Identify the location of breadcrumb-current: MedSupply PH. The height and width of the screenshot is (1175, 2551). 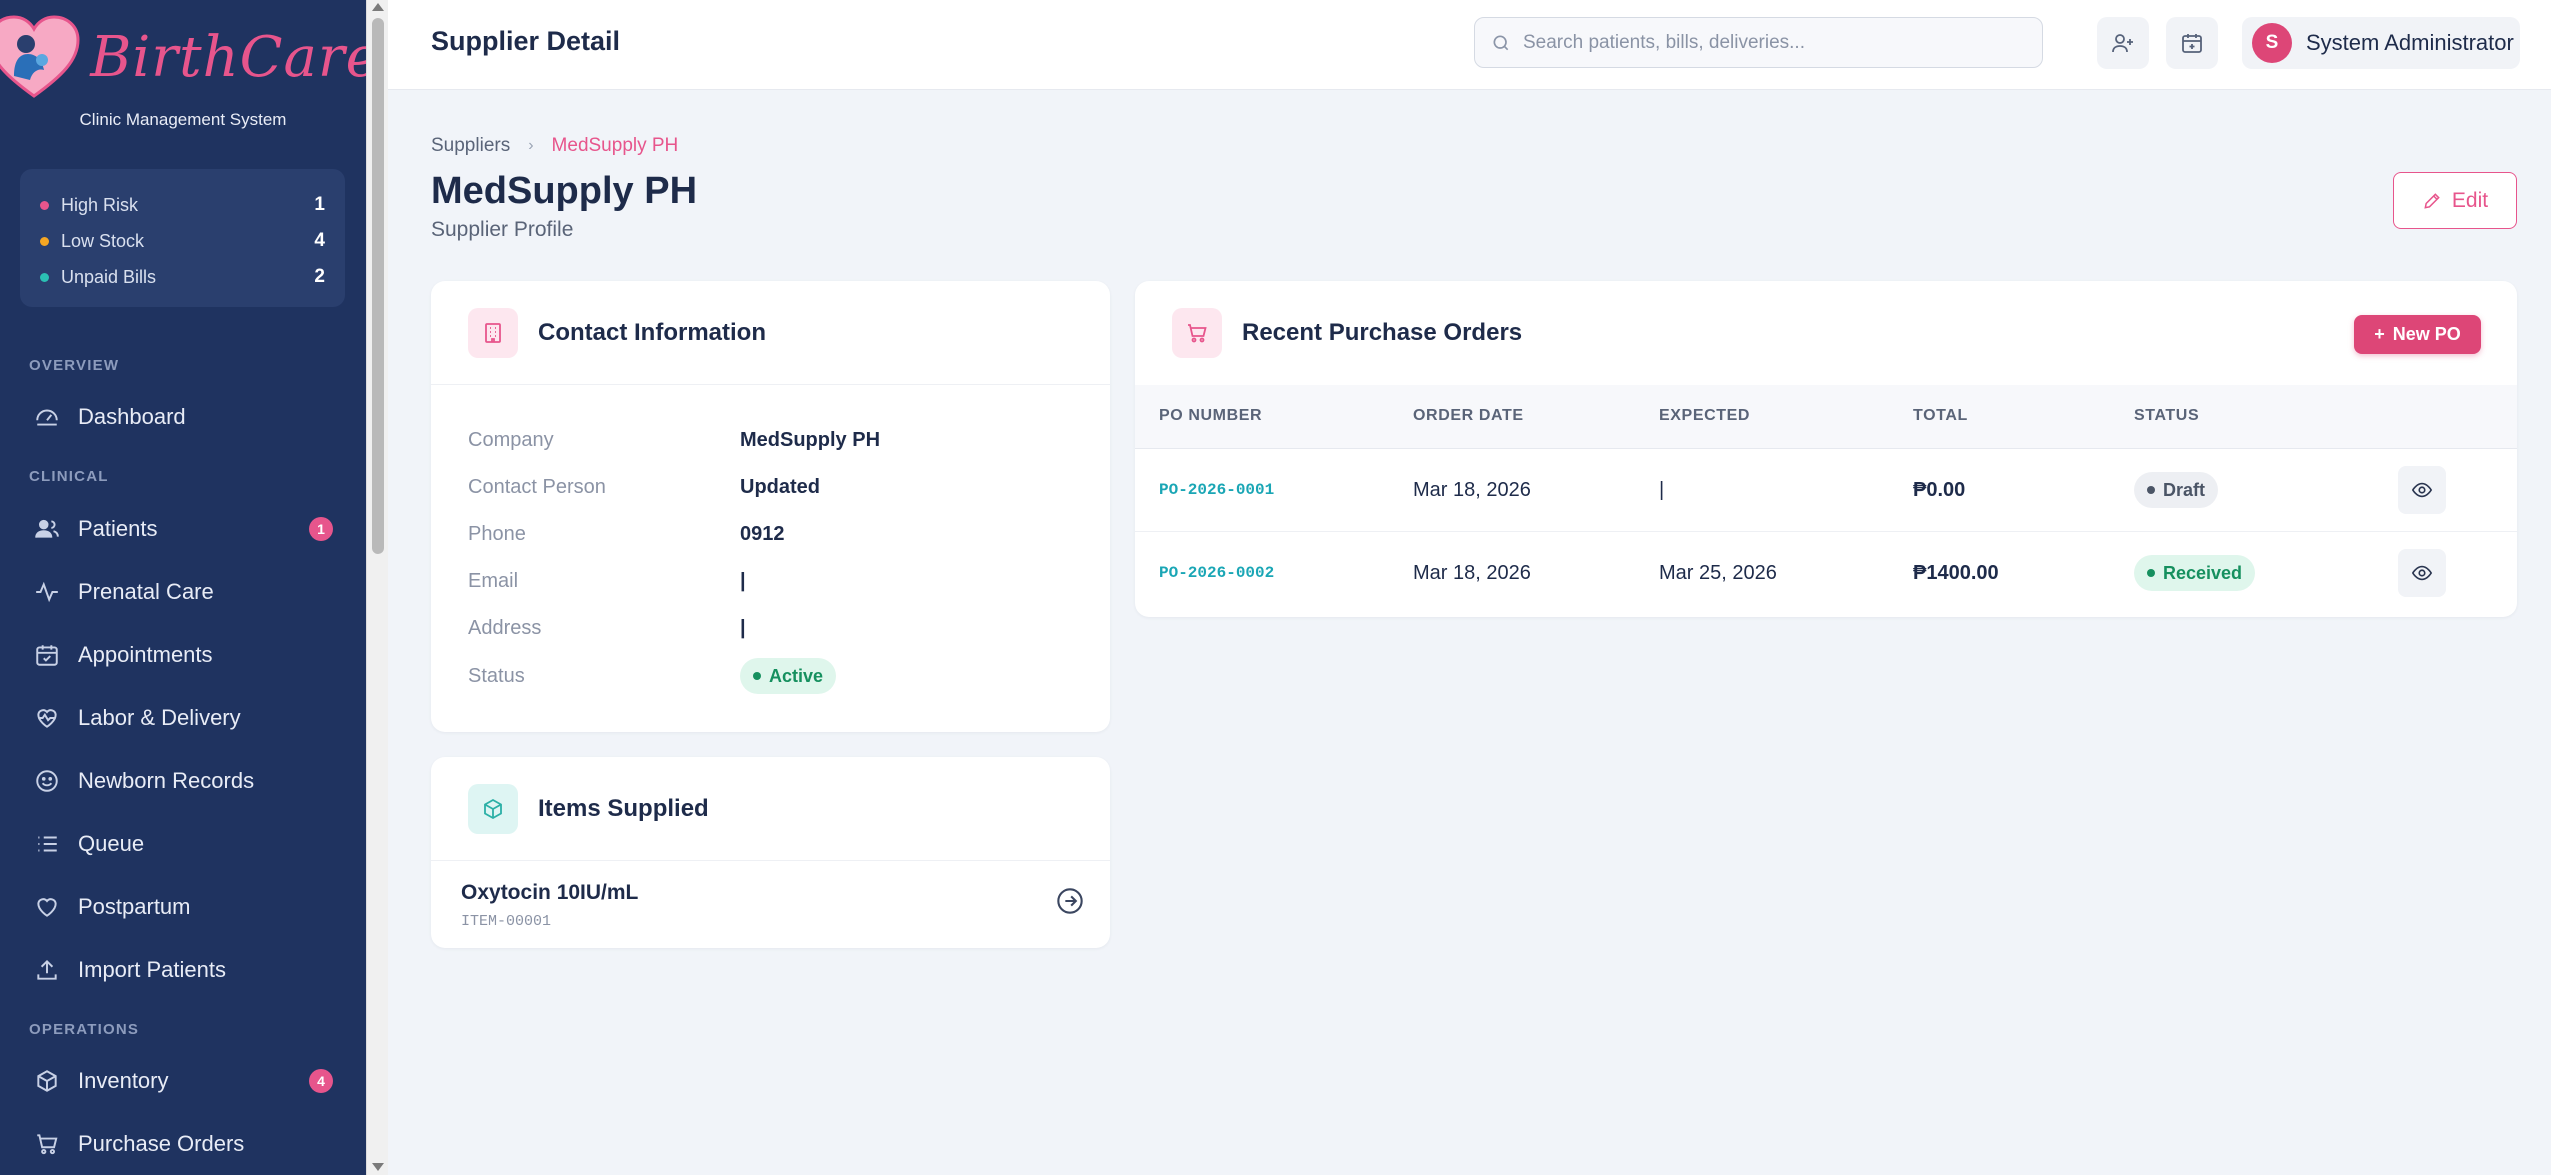
(615, 145).